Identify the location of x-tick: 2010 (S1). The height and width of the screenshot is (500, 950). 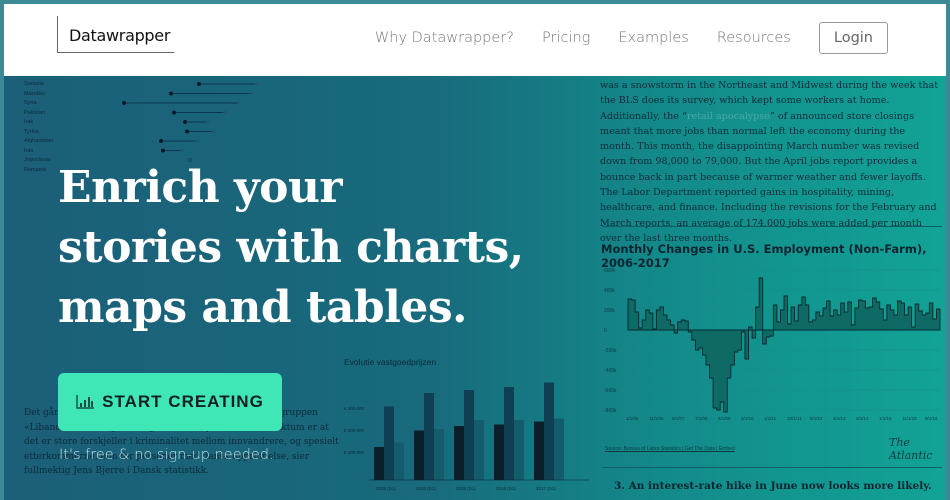
(426, 488).